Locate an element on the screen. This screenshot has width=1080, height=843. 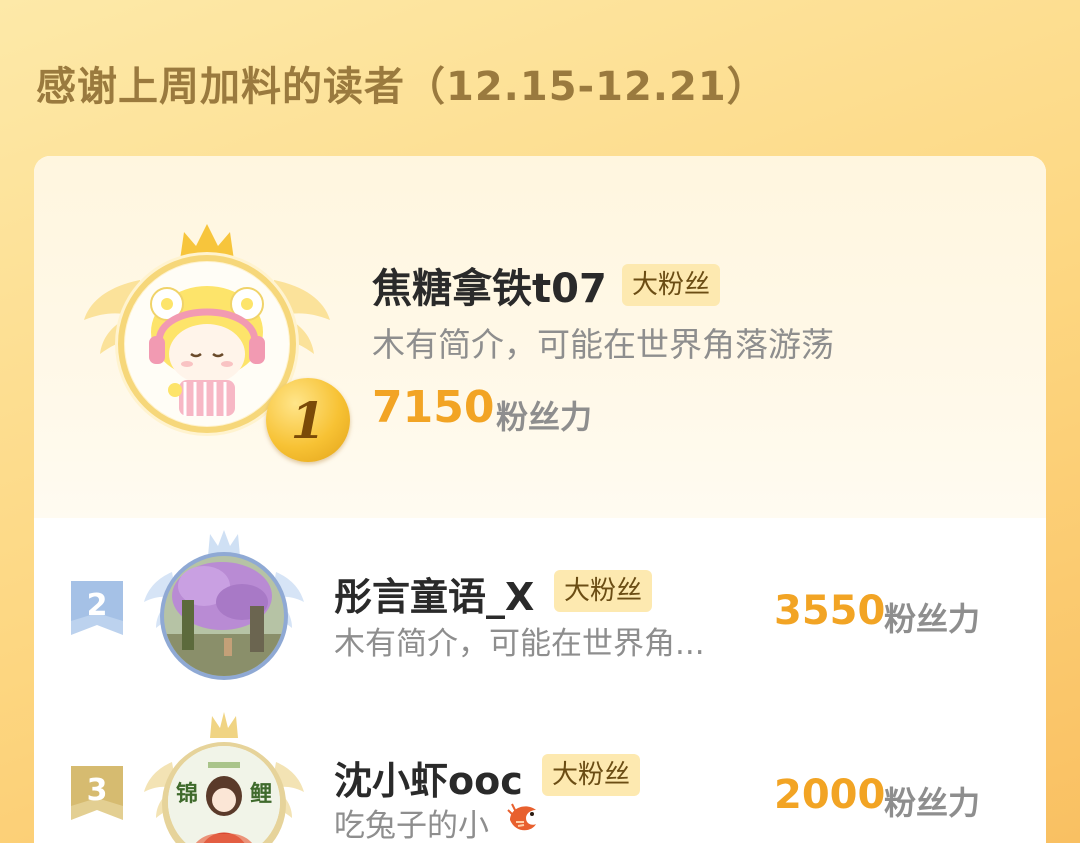
rank-1-fan-badge: 大粉丝 is located at coordinates (671, 285).